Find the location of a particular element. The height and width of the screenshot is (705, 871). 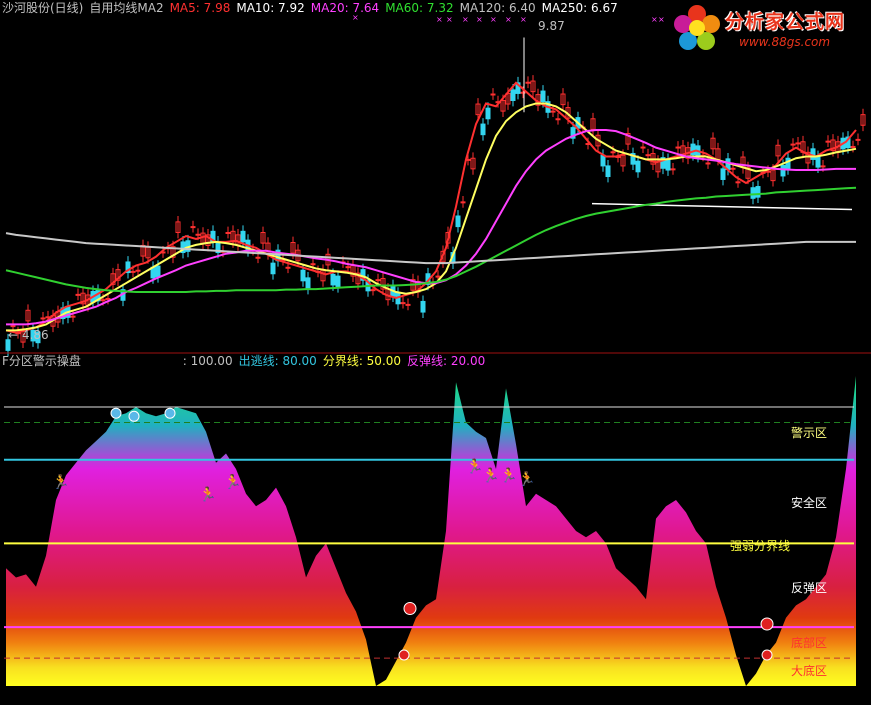

logo-title: 分析家公式网 is located at coordinates (785, 22).